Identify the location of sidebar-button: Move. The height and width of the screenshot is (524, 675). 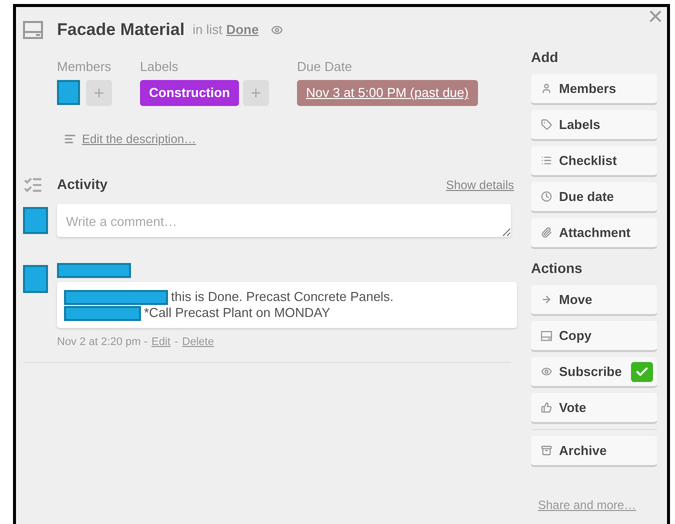
(594, 300).